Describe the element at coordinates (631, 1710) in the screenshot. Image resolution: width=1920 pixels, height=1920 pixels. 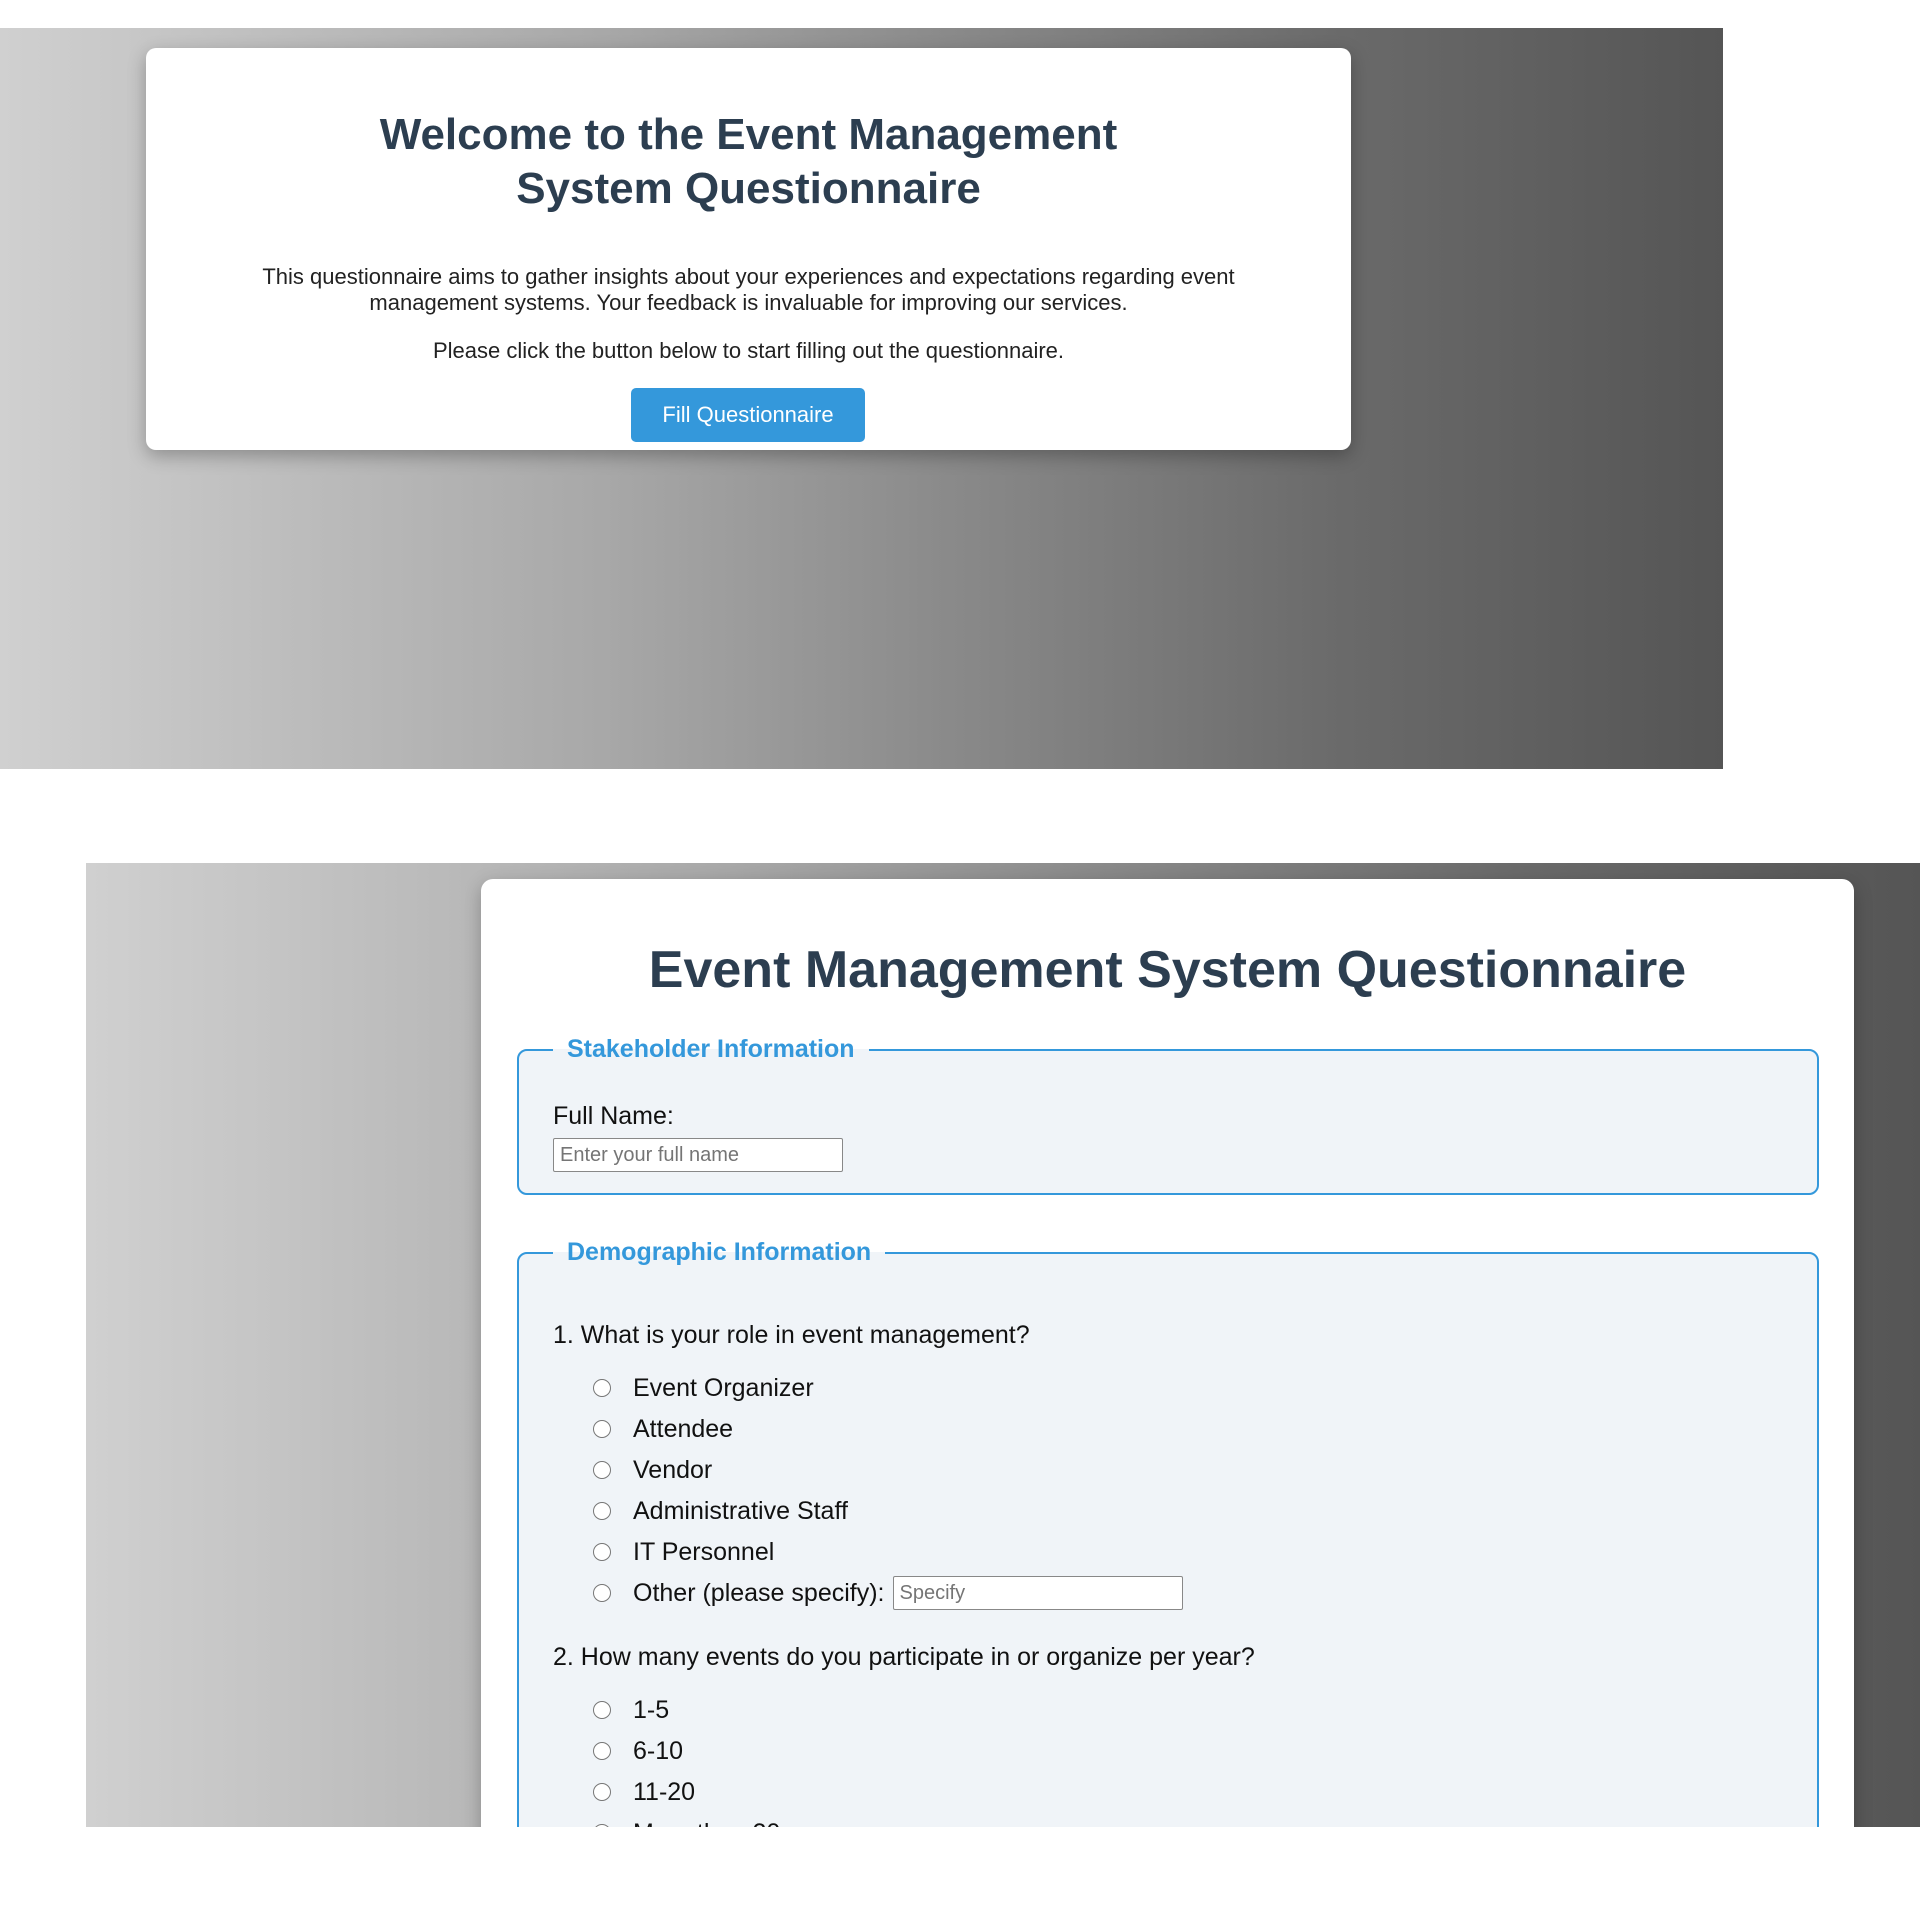
I see `events-option-1-5: 1-5` at that location.